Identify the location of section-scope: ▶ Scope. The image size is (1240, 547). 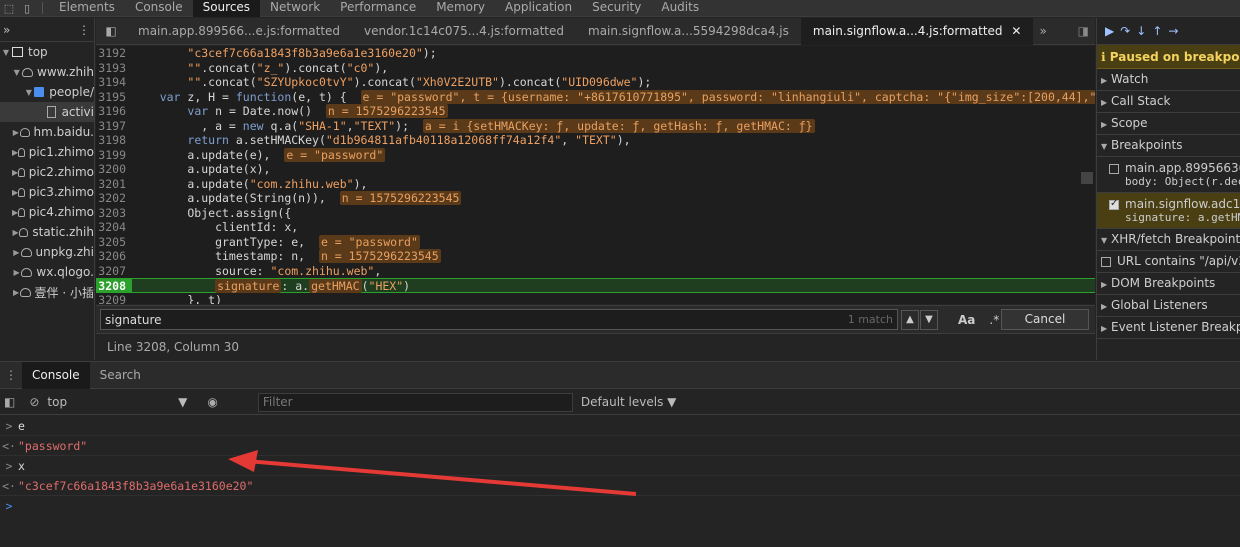
(1168, 124).